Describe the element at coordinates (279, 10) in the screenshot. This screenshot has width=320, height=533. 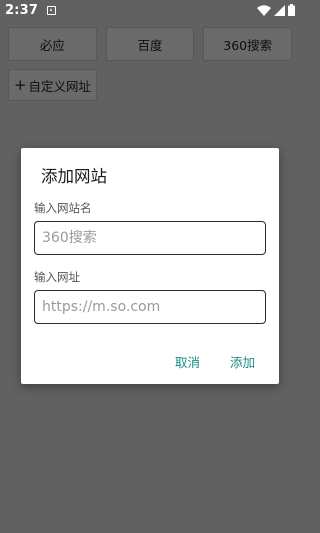
I see `cell-signal-icon` at that location.